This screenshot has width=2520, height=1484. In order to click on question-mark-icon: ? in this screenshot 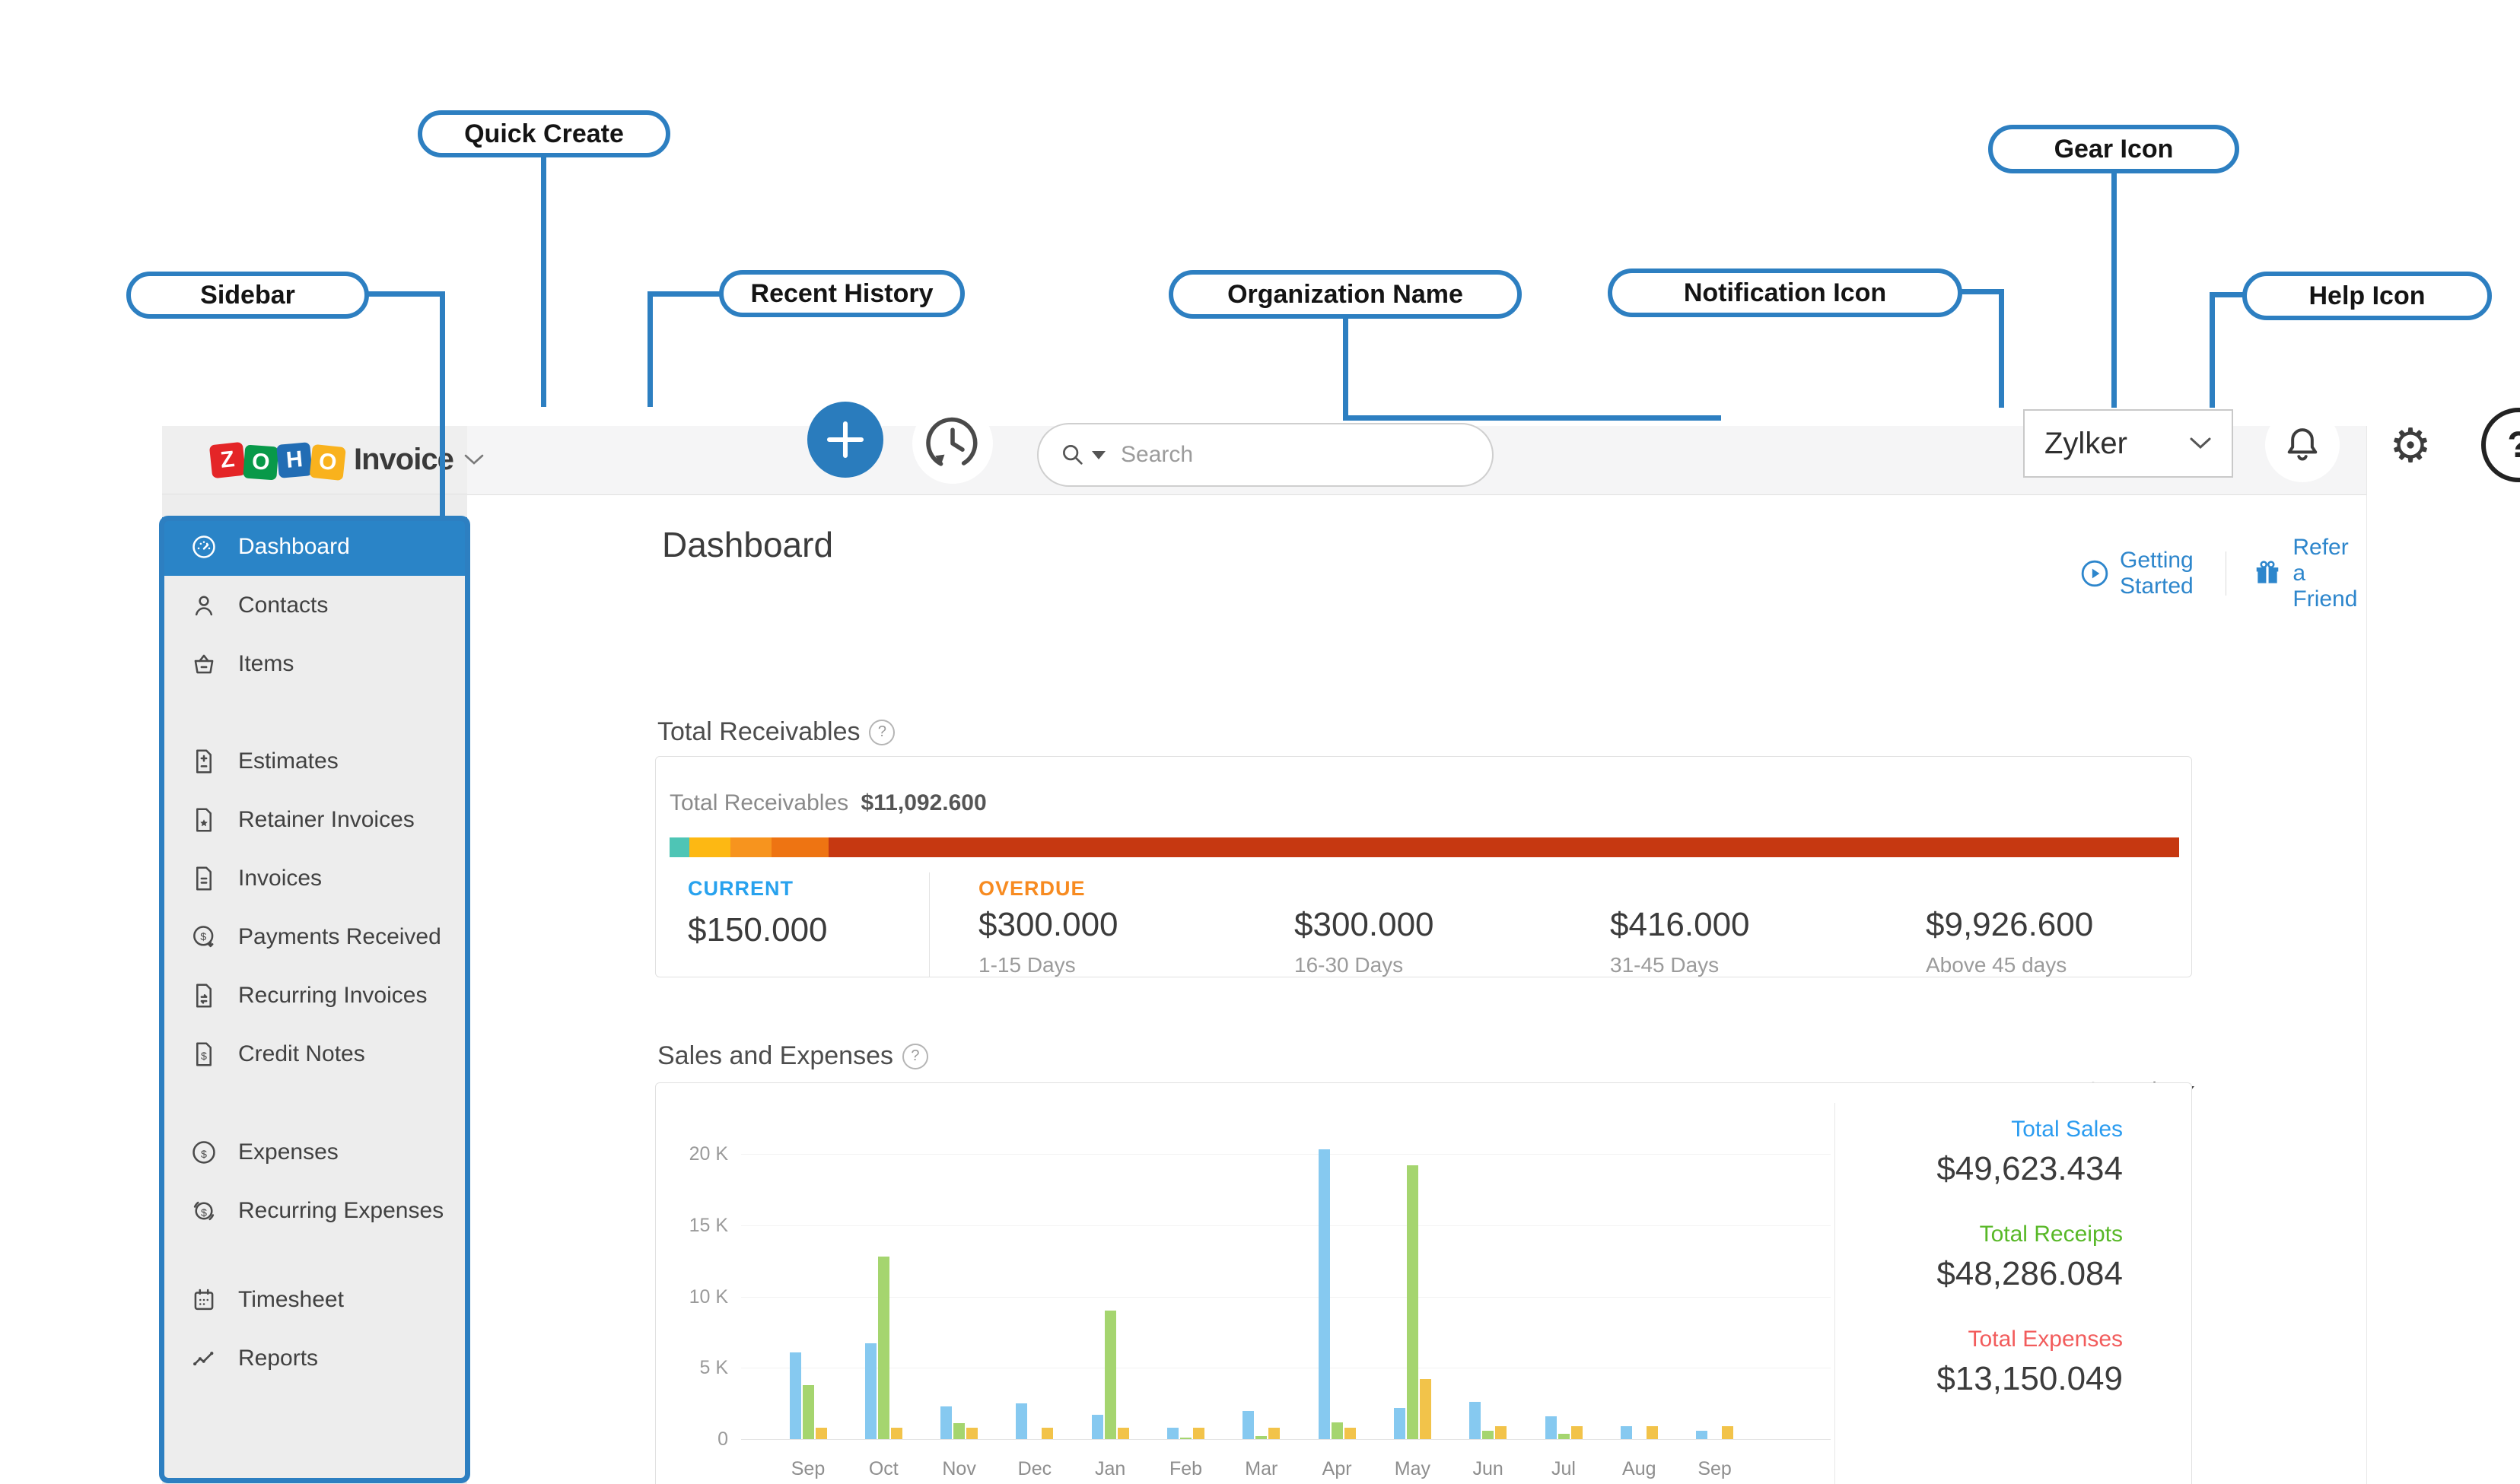, I will do `click(2514, 445)`.